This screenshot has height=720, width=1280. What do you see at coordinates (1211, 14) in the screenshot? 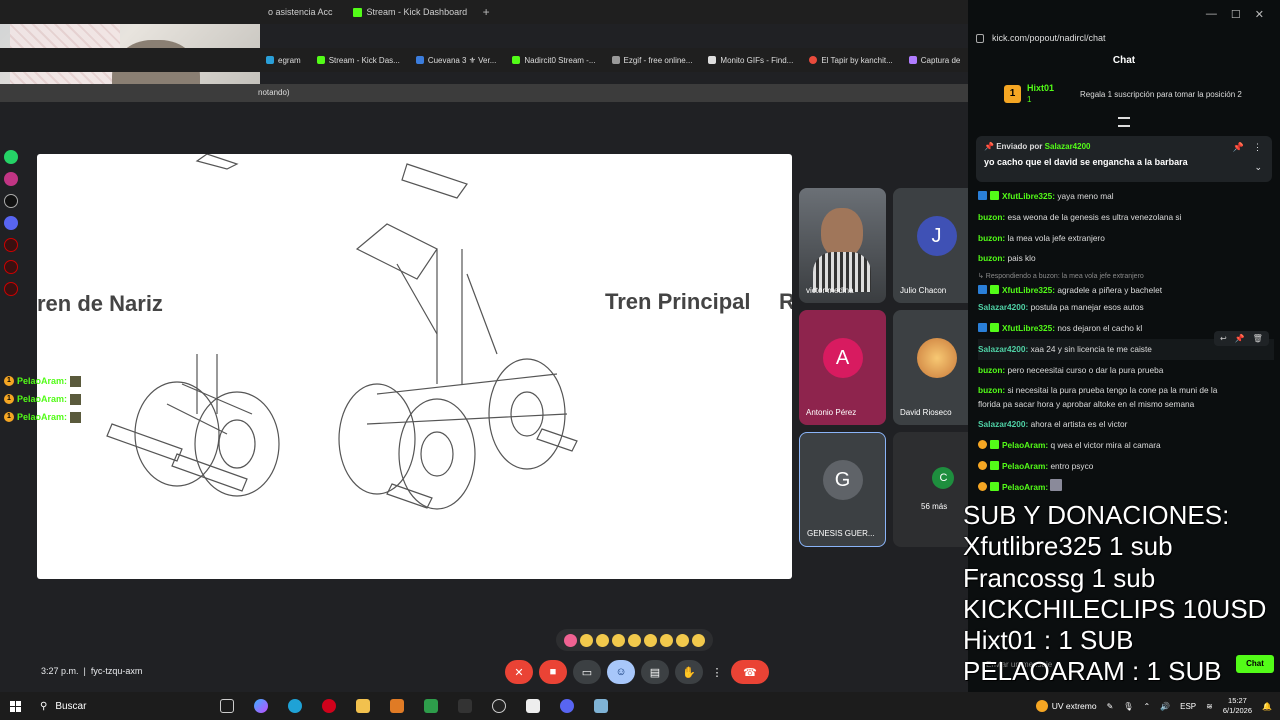
I see `minimize-icon: —` at bounding box center [1211, 14].